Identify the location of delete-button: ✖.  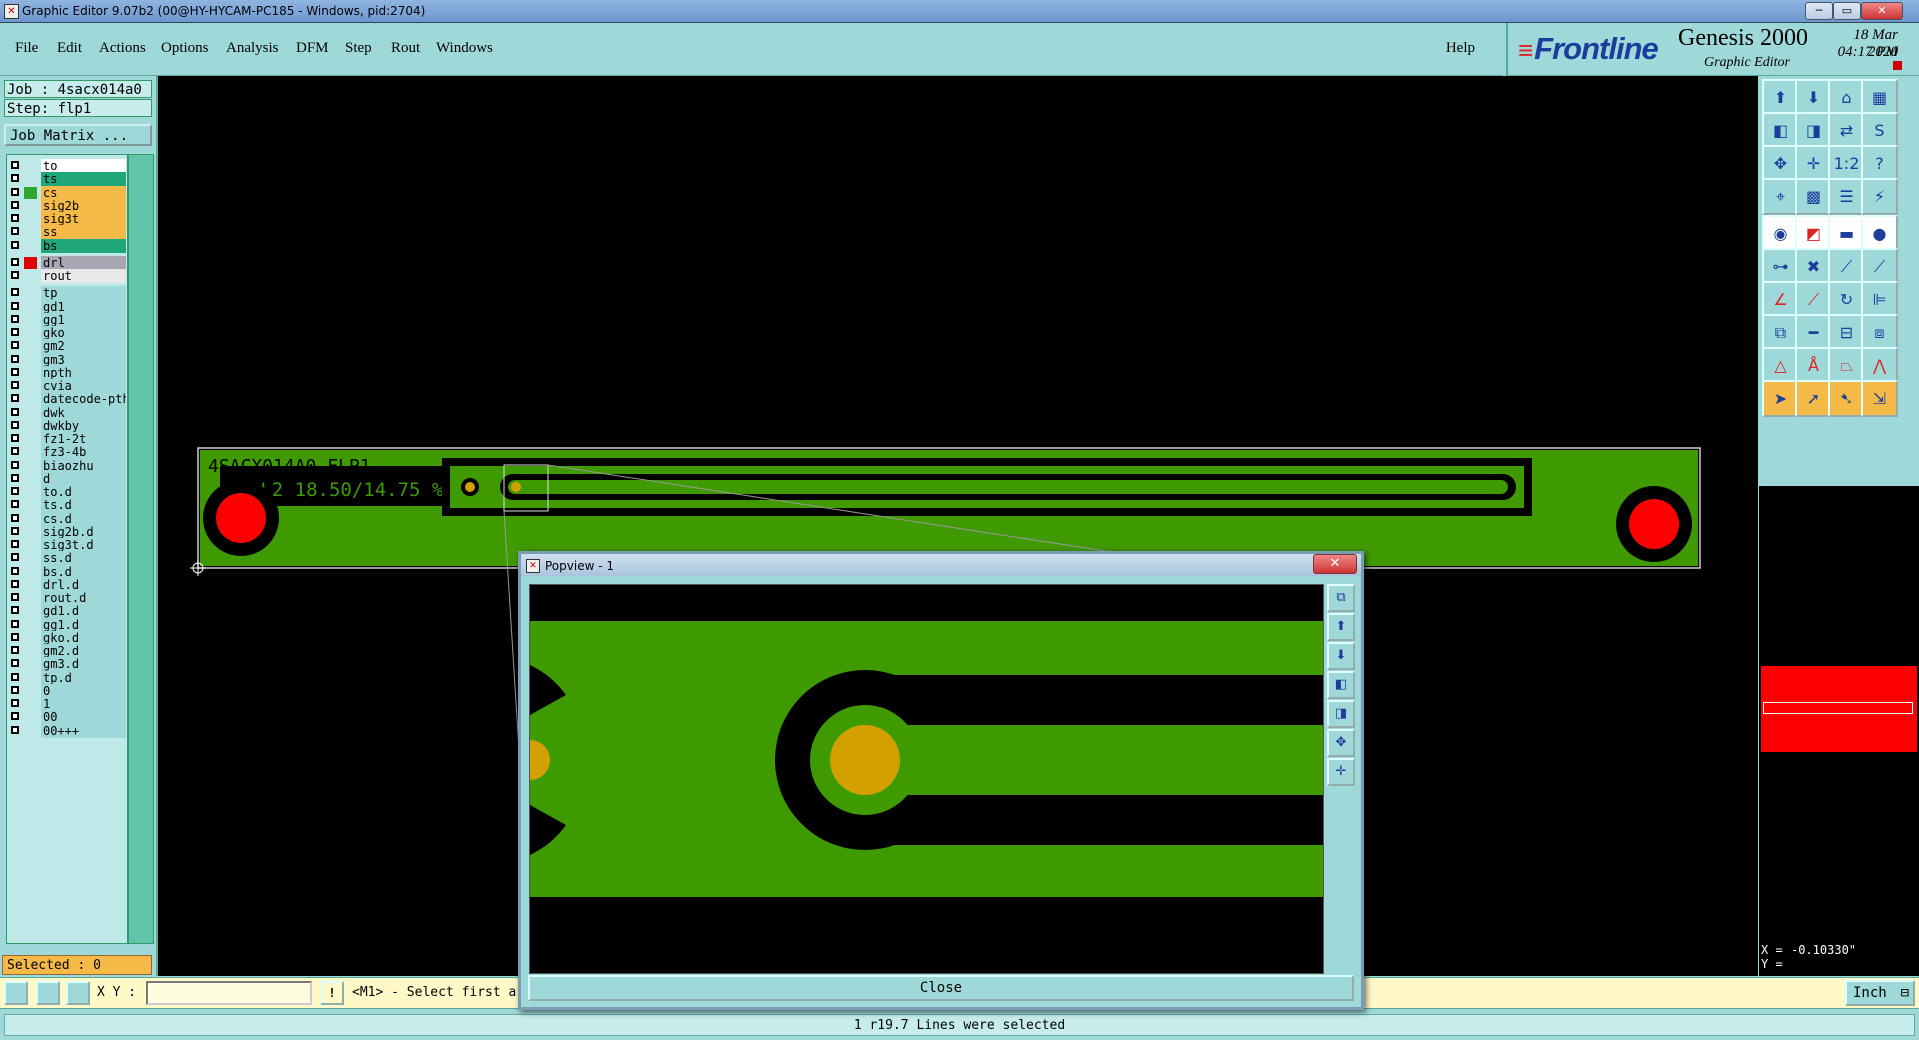
(1813, 266).